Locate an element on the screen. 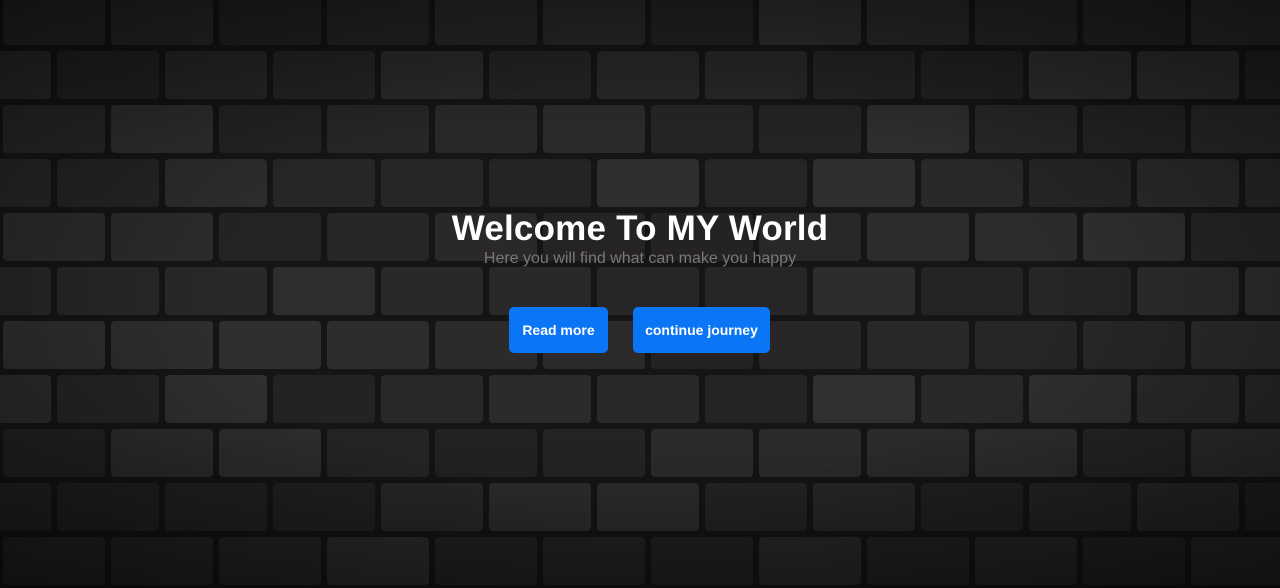  read-more-button: Read more is located at coordinates (558, 330).